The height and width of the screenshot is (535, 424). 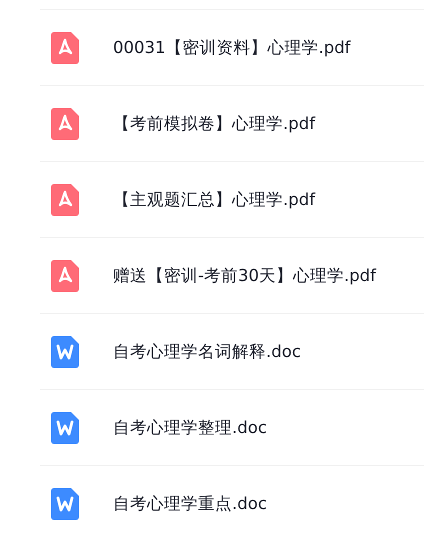 I want to click on file-name: 00031【密训资料】心理学.pdf, so click(x=231, y=47).